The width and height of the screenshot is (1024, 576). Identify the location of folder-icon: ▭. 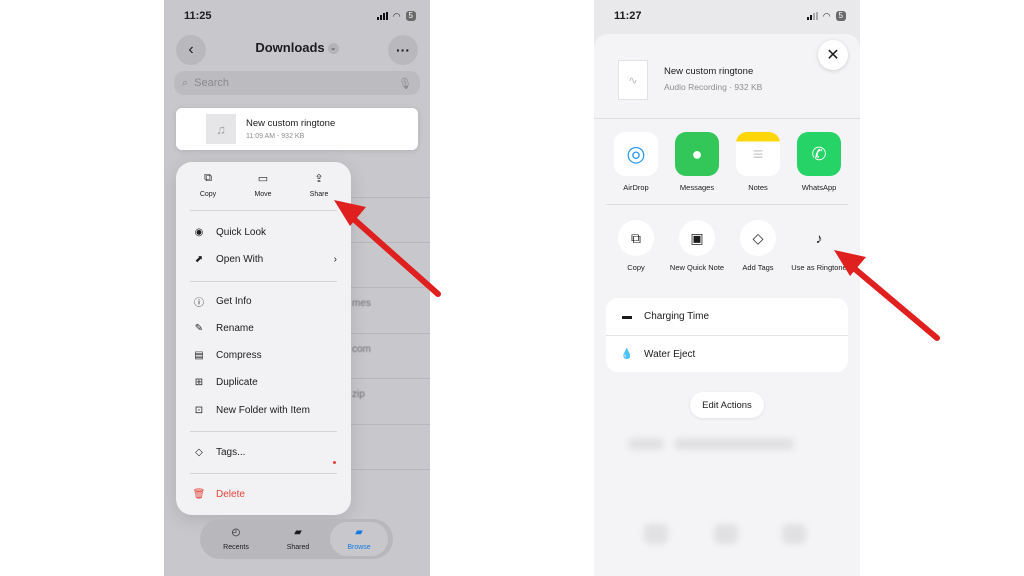
(263, 179).